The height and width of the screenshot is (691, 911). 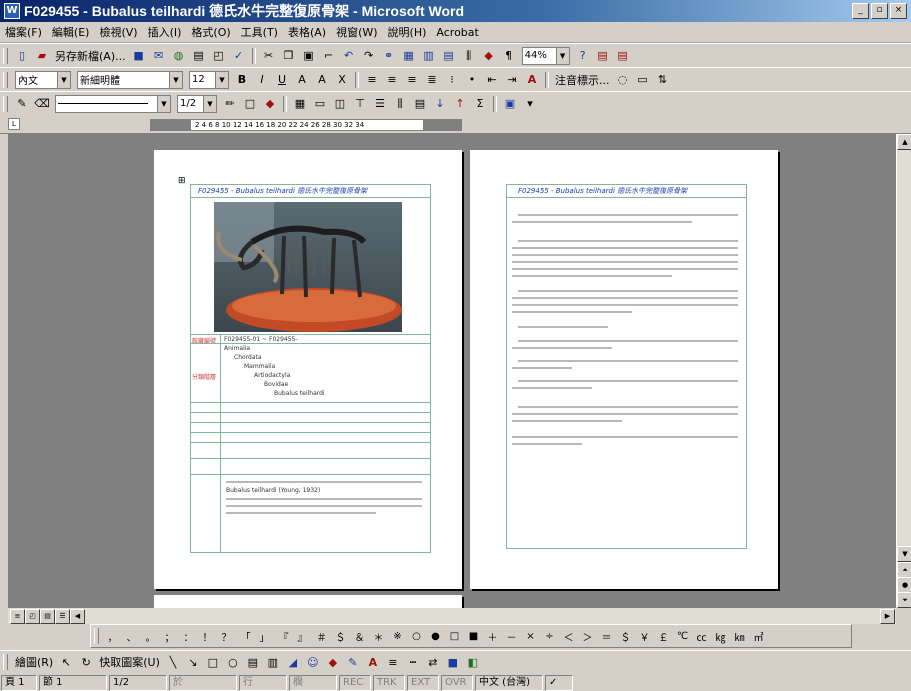 I want to click on style-select: 內文 ▼, so click(x=43, y=79).